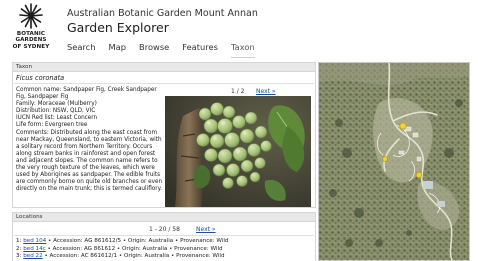  Describe the element at coordinates (238, 91) in the screenshot. I see `photo-pager: 1 / 2` at that location.